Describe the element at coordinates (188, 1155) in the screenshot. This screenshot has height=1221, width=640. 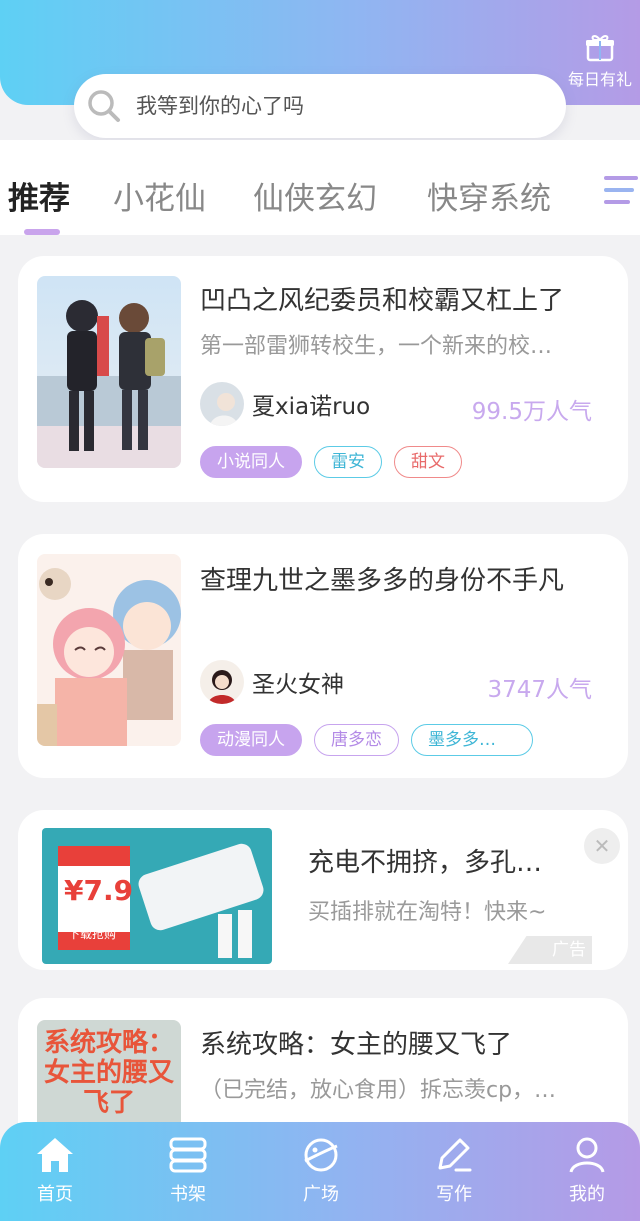
I see `bookshelf-icon` at that location.